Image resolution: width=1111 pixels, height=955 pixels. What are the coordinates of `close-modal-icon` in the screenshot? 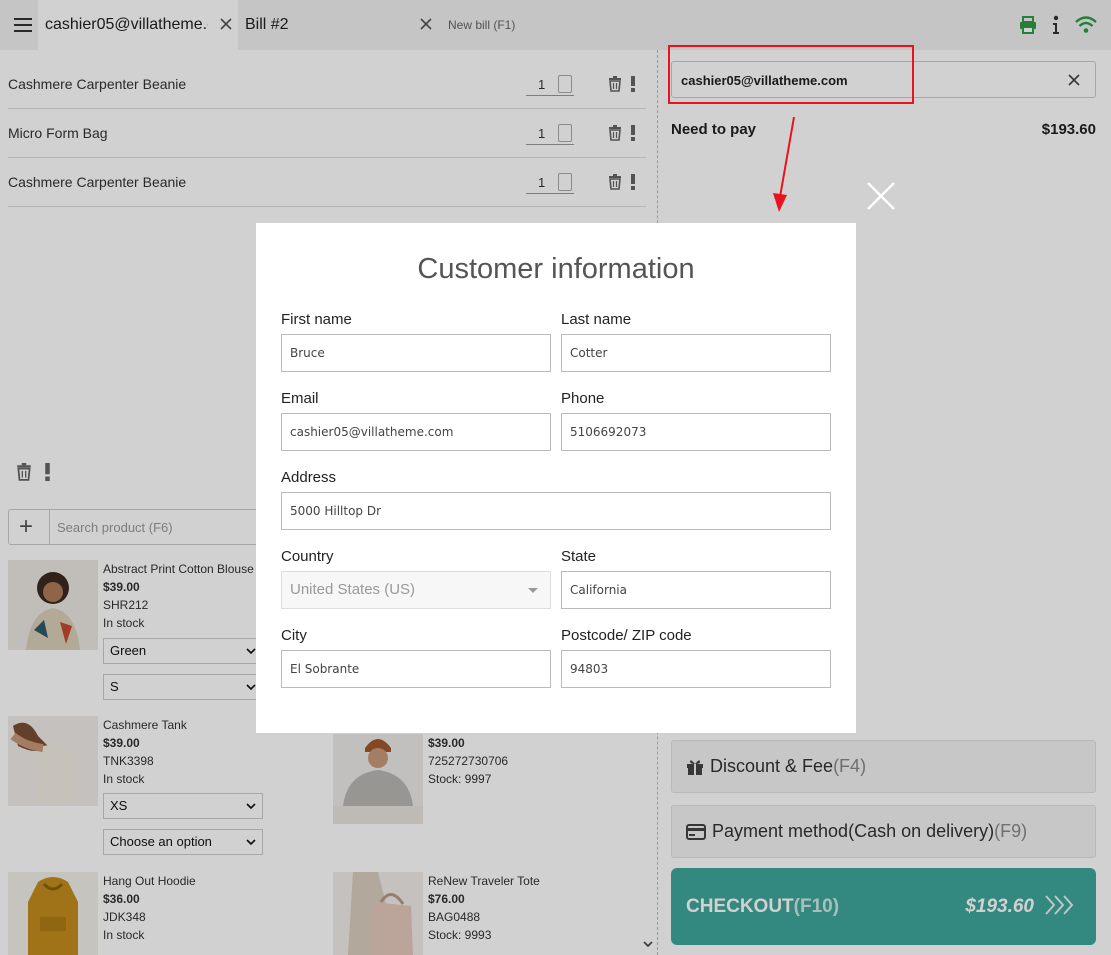 It's located at (881, 196).